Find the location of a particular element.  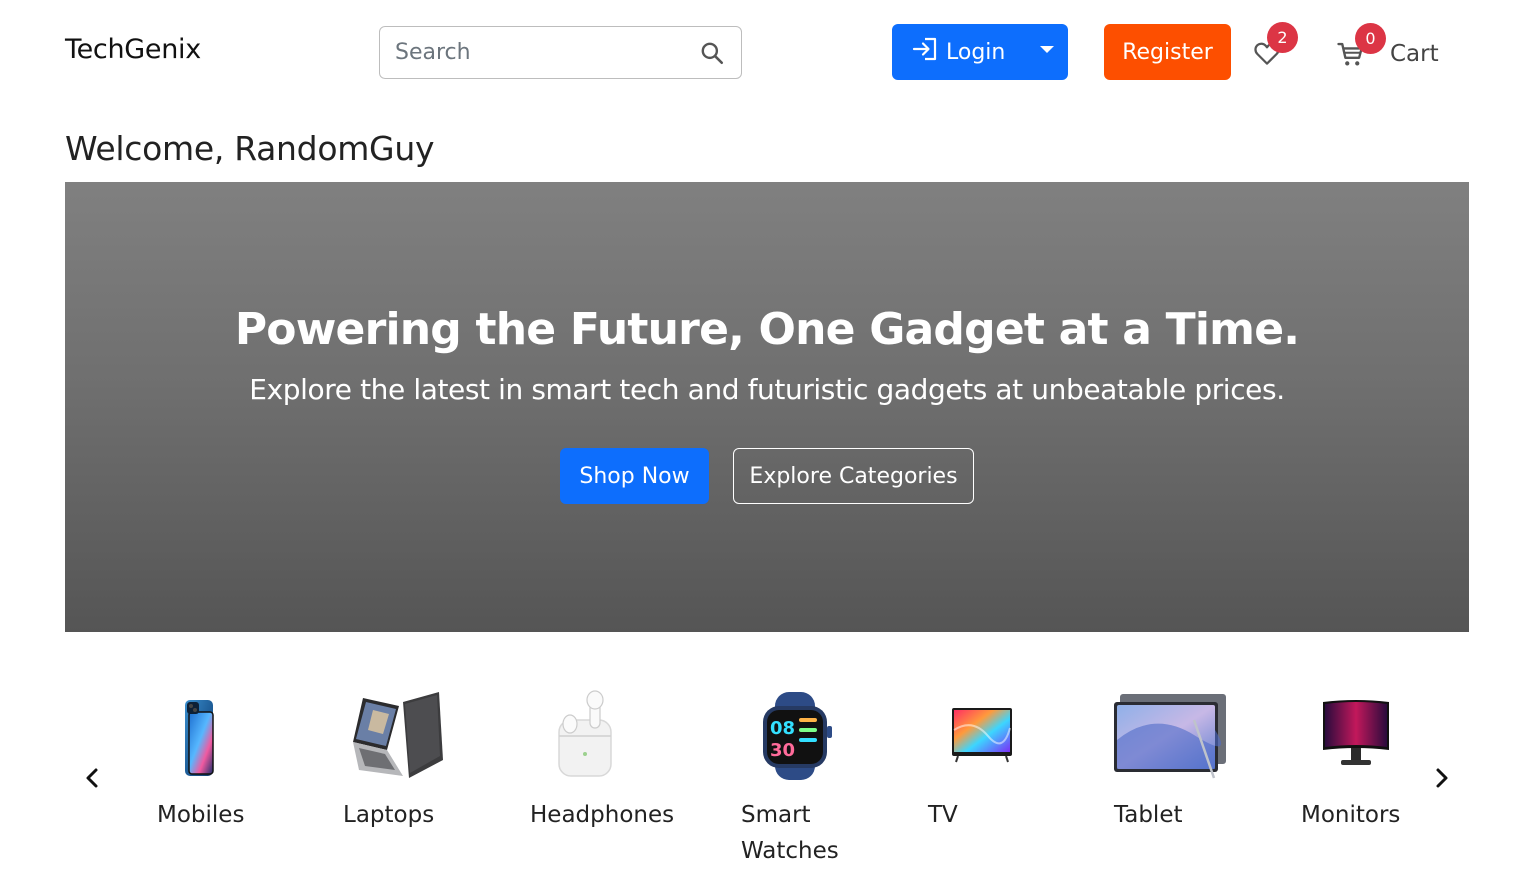

category-smart-watches: 08 30 Smart Watches is located at coordinates (796, 777).